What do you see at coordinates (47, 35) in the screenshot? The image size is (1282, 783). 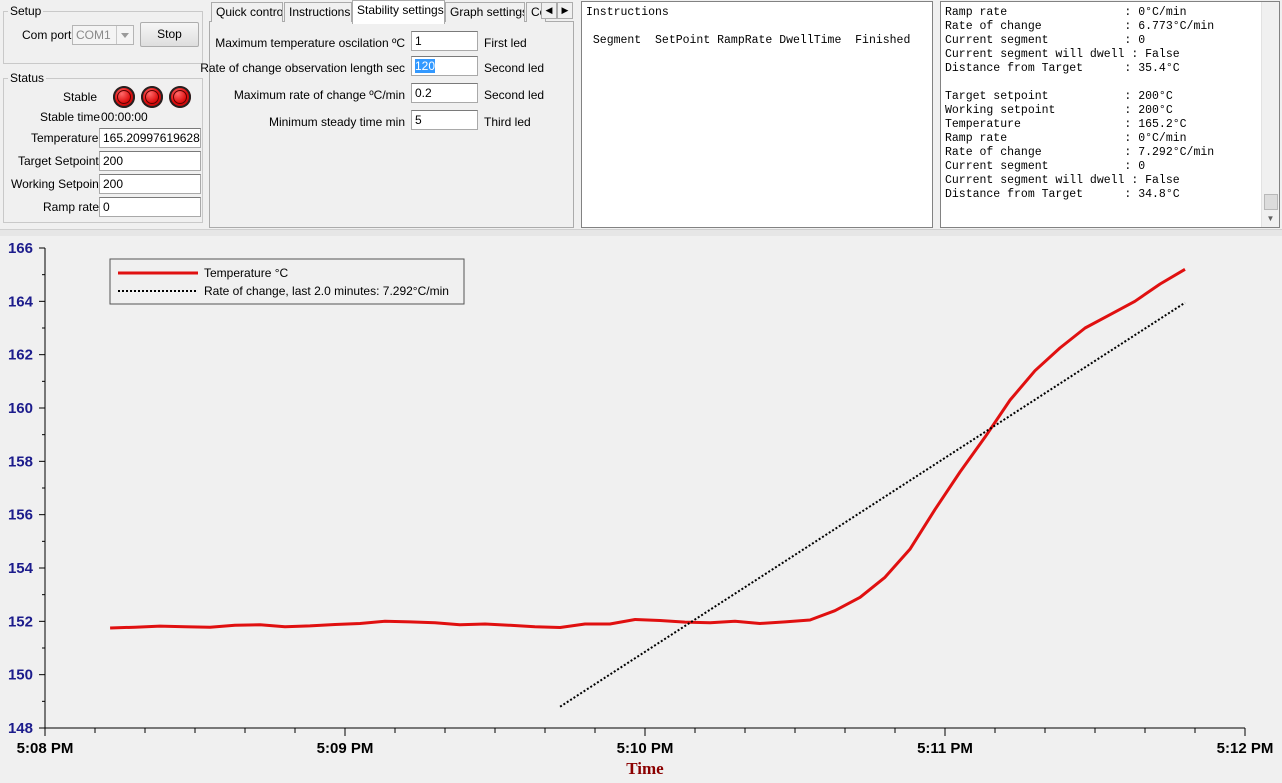 I see `com-port-label: Com port` at bounding box center [47, 35].